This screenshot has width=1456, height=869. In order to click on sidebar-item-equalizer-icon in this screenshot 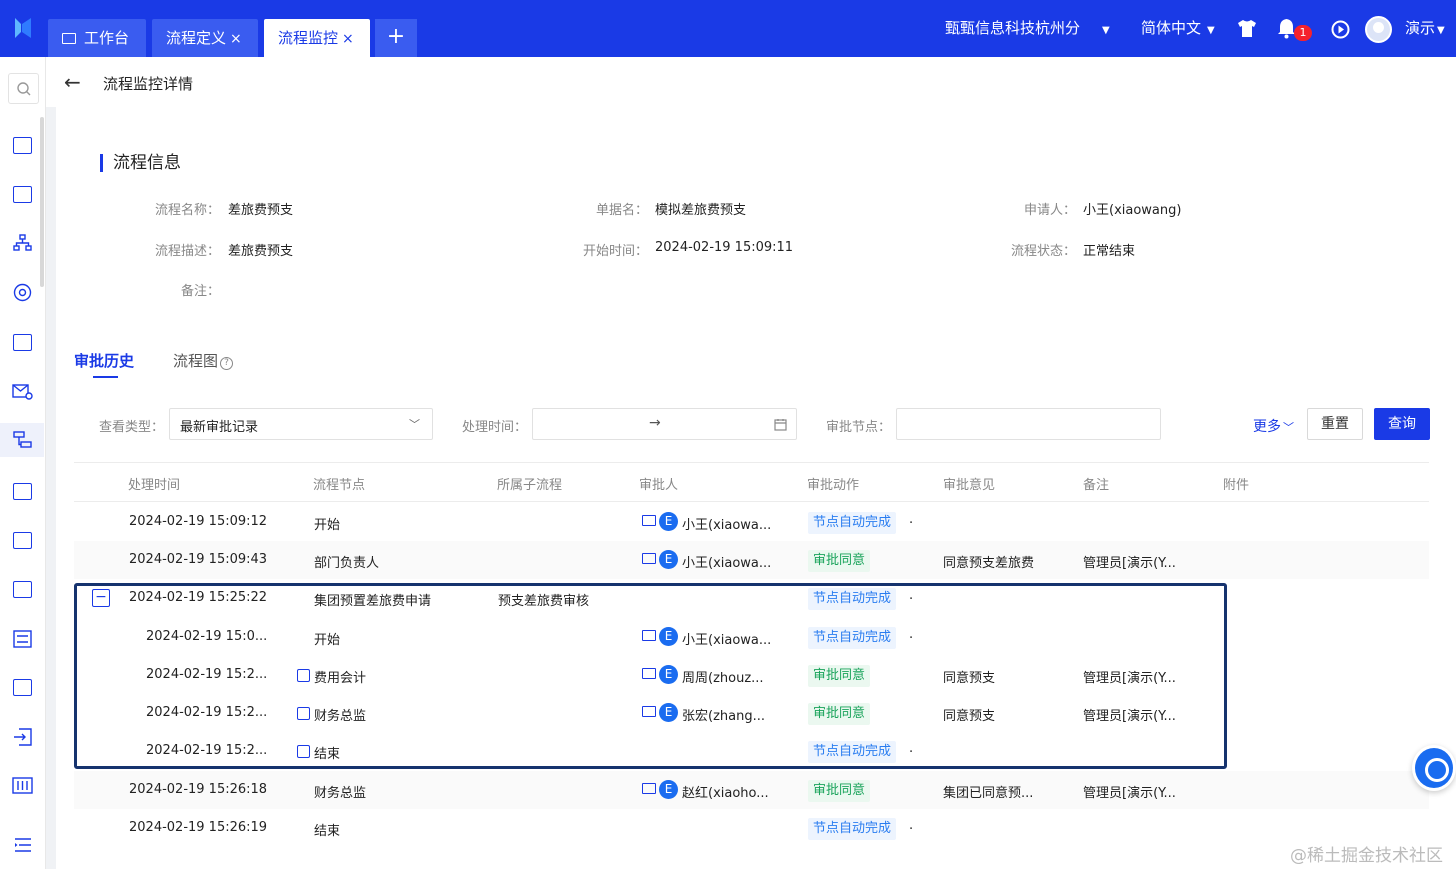, I will do `click(22, 785)`.